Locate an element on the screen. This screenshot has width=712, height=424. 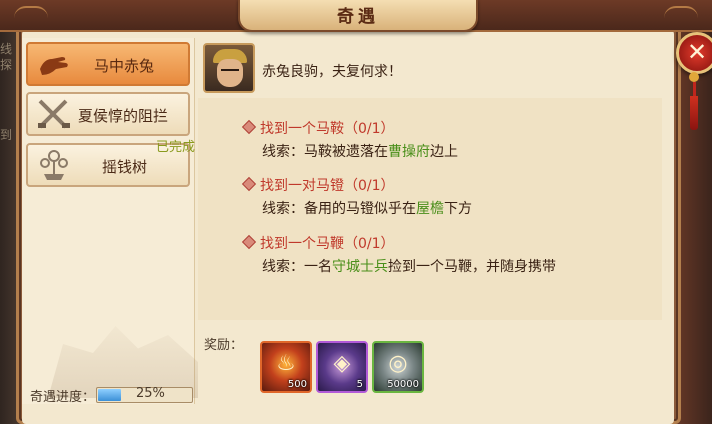
reward-quantity: 500 is located at coordinates (297, 384).